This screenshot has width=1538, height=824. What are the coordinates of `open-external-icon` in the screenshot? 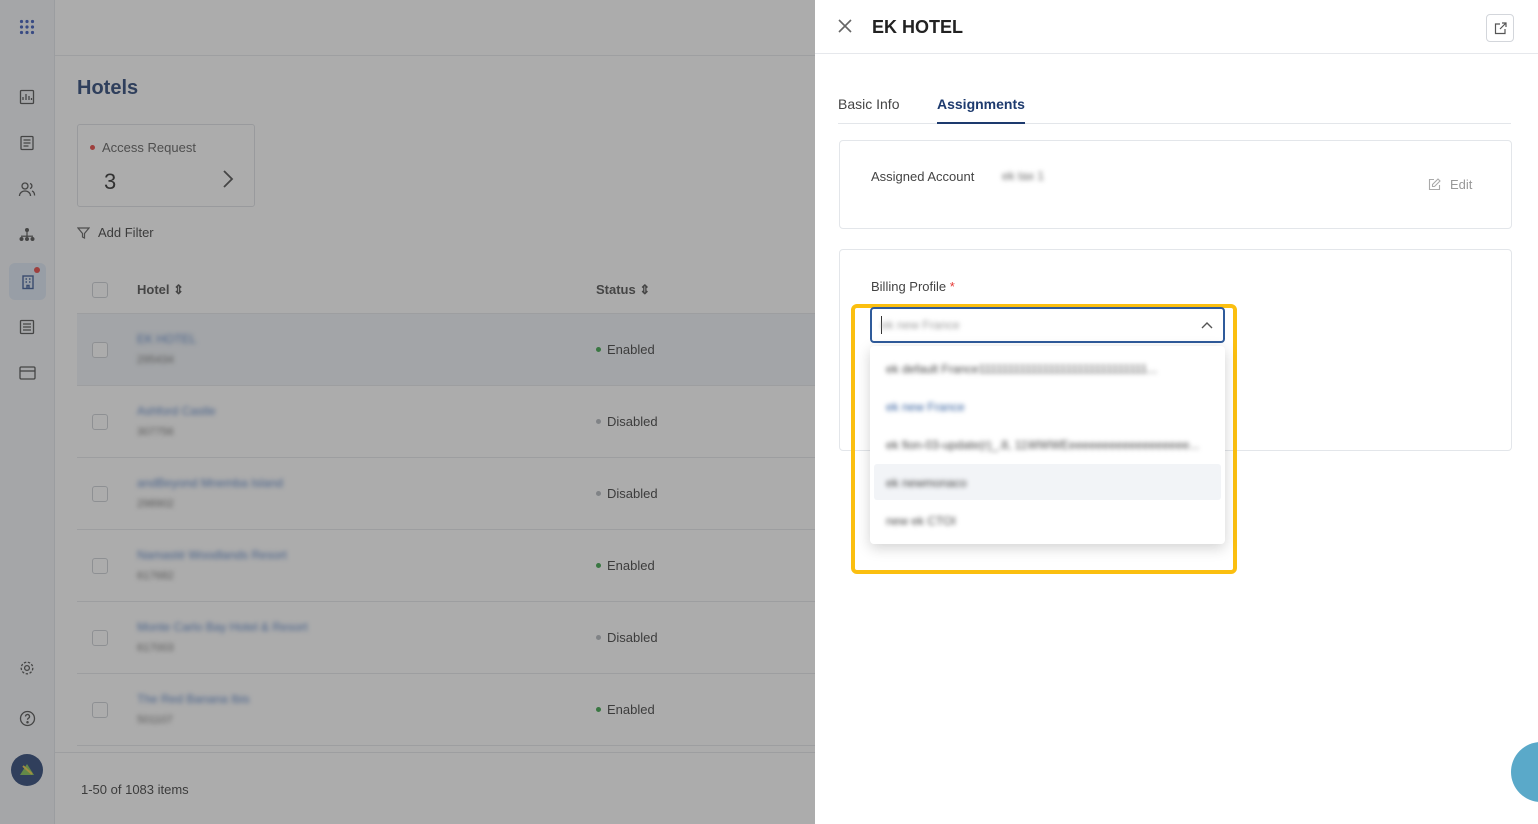 It's located at (1500, 28).